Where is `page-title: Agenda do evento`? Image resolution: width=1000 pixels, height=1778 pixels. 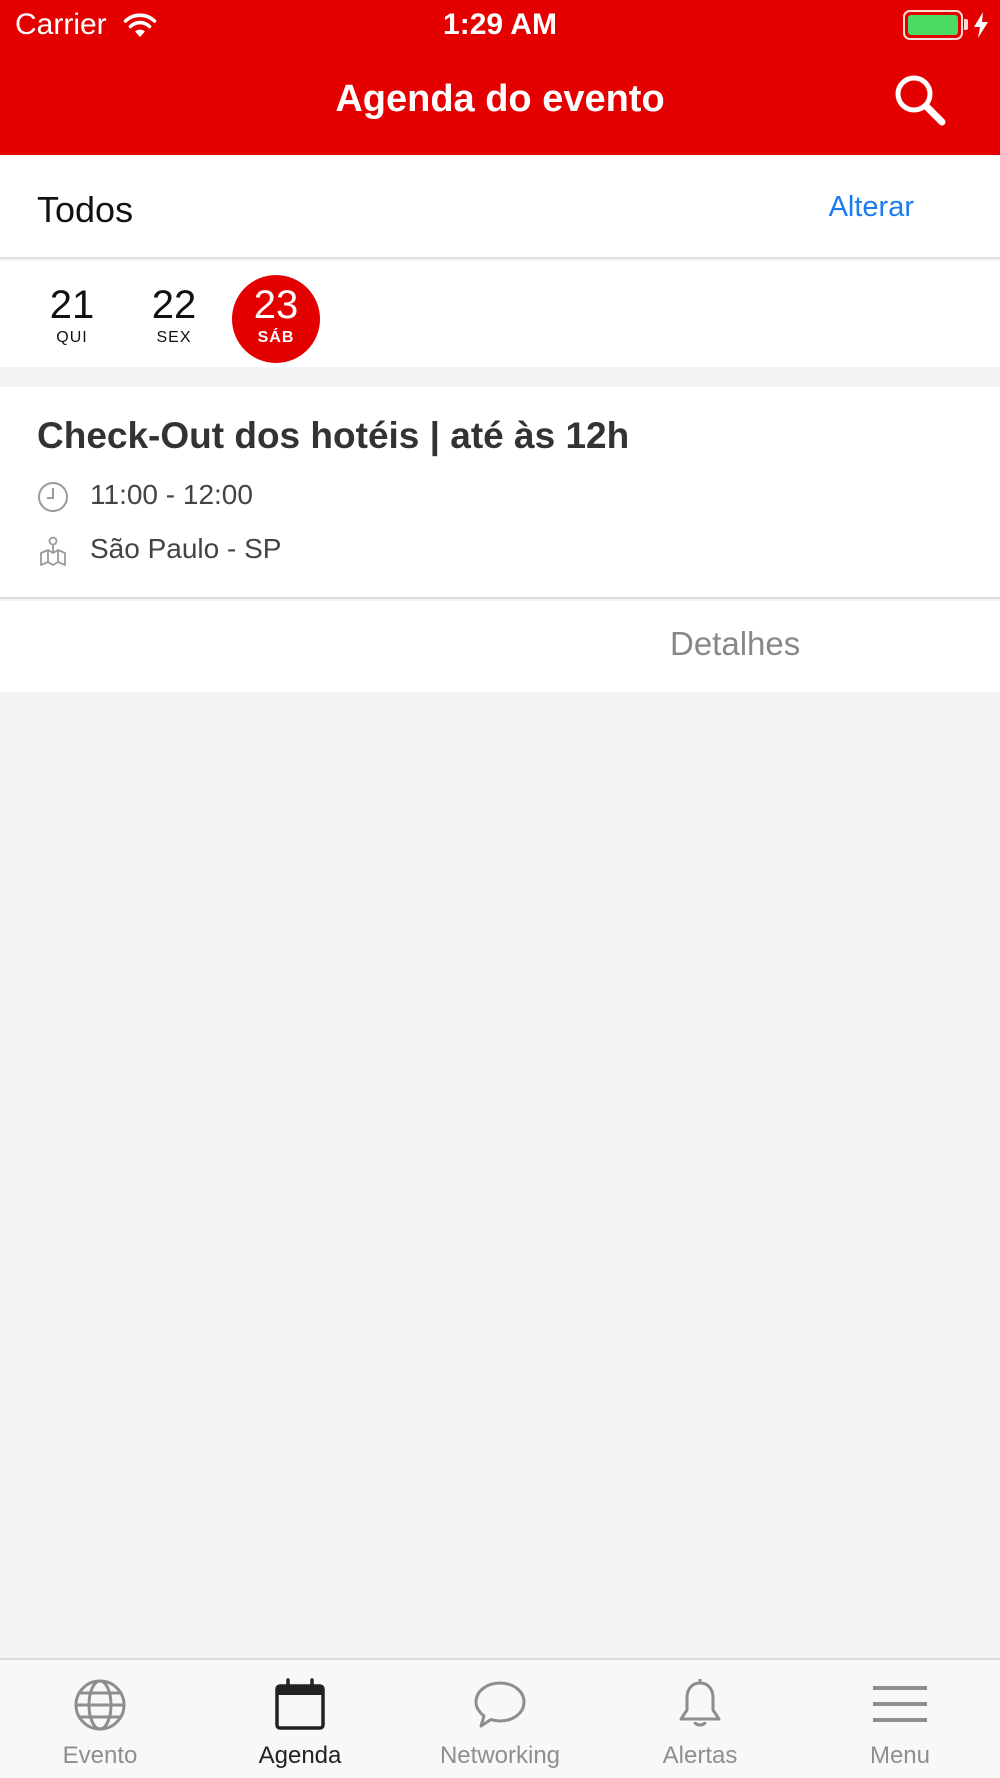
page-title: Agenda do evento is located at coordinates (500, 99).